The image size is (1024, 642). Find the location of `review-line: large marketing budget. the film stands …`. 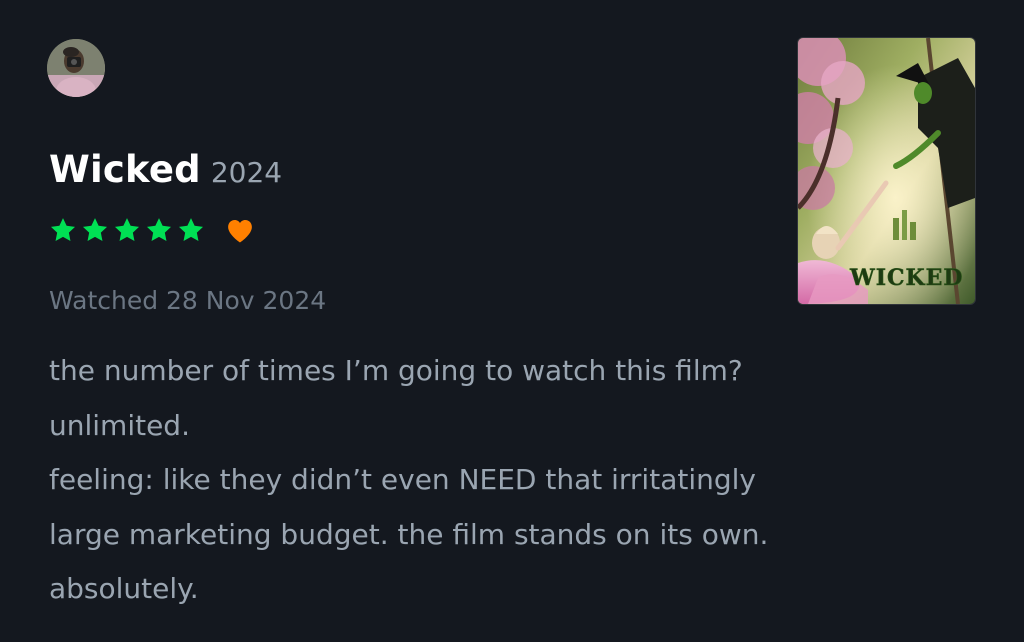

review-line: large marketing budget. the film stands … is located at coordinates (409, 534).